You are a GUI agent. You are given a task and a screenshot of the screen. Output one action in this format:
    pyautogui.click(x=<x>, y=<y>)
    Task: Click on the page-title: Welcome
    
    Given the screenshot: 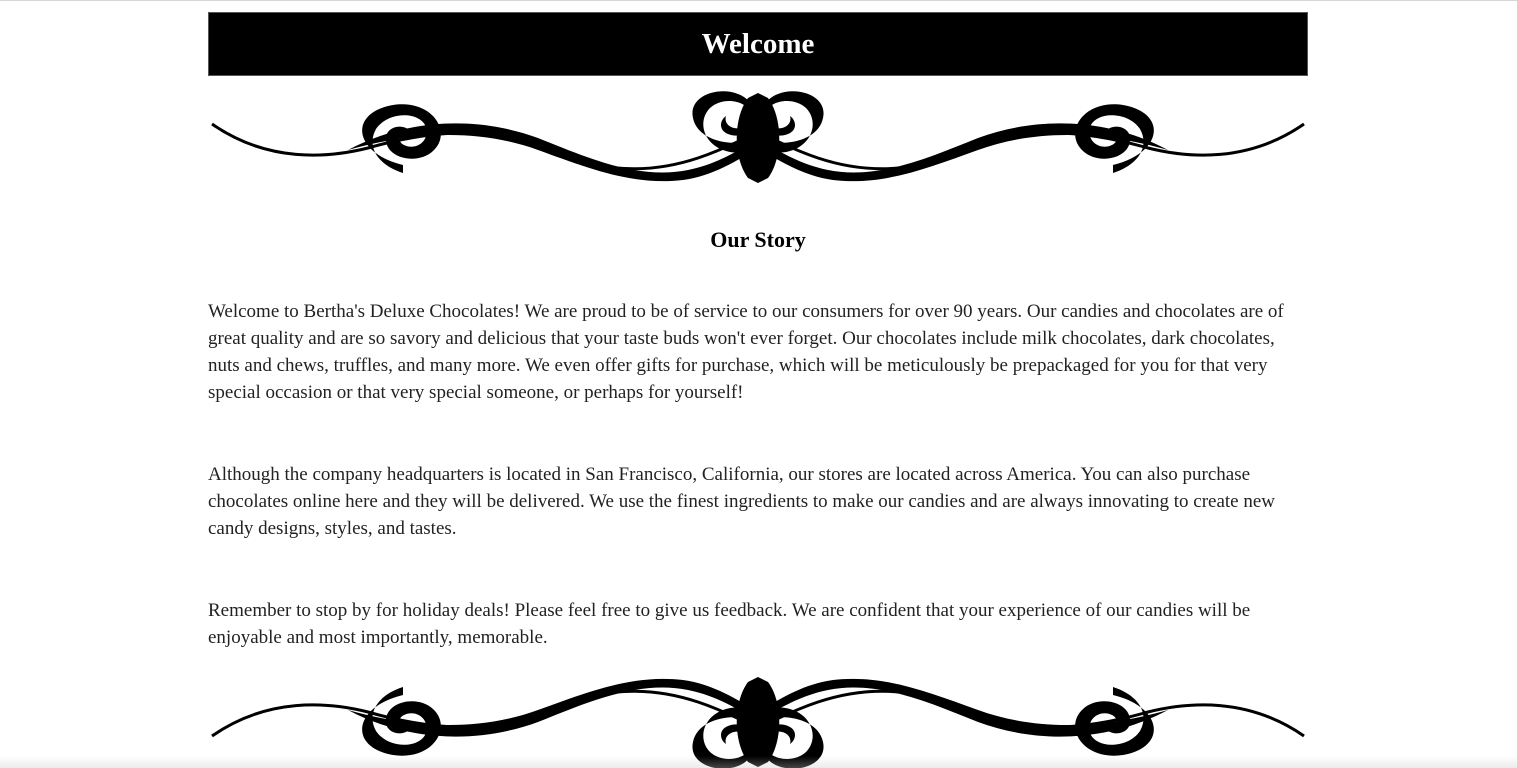 What is the action you would take?
    pyautogui.click(x=758, y=43)
    